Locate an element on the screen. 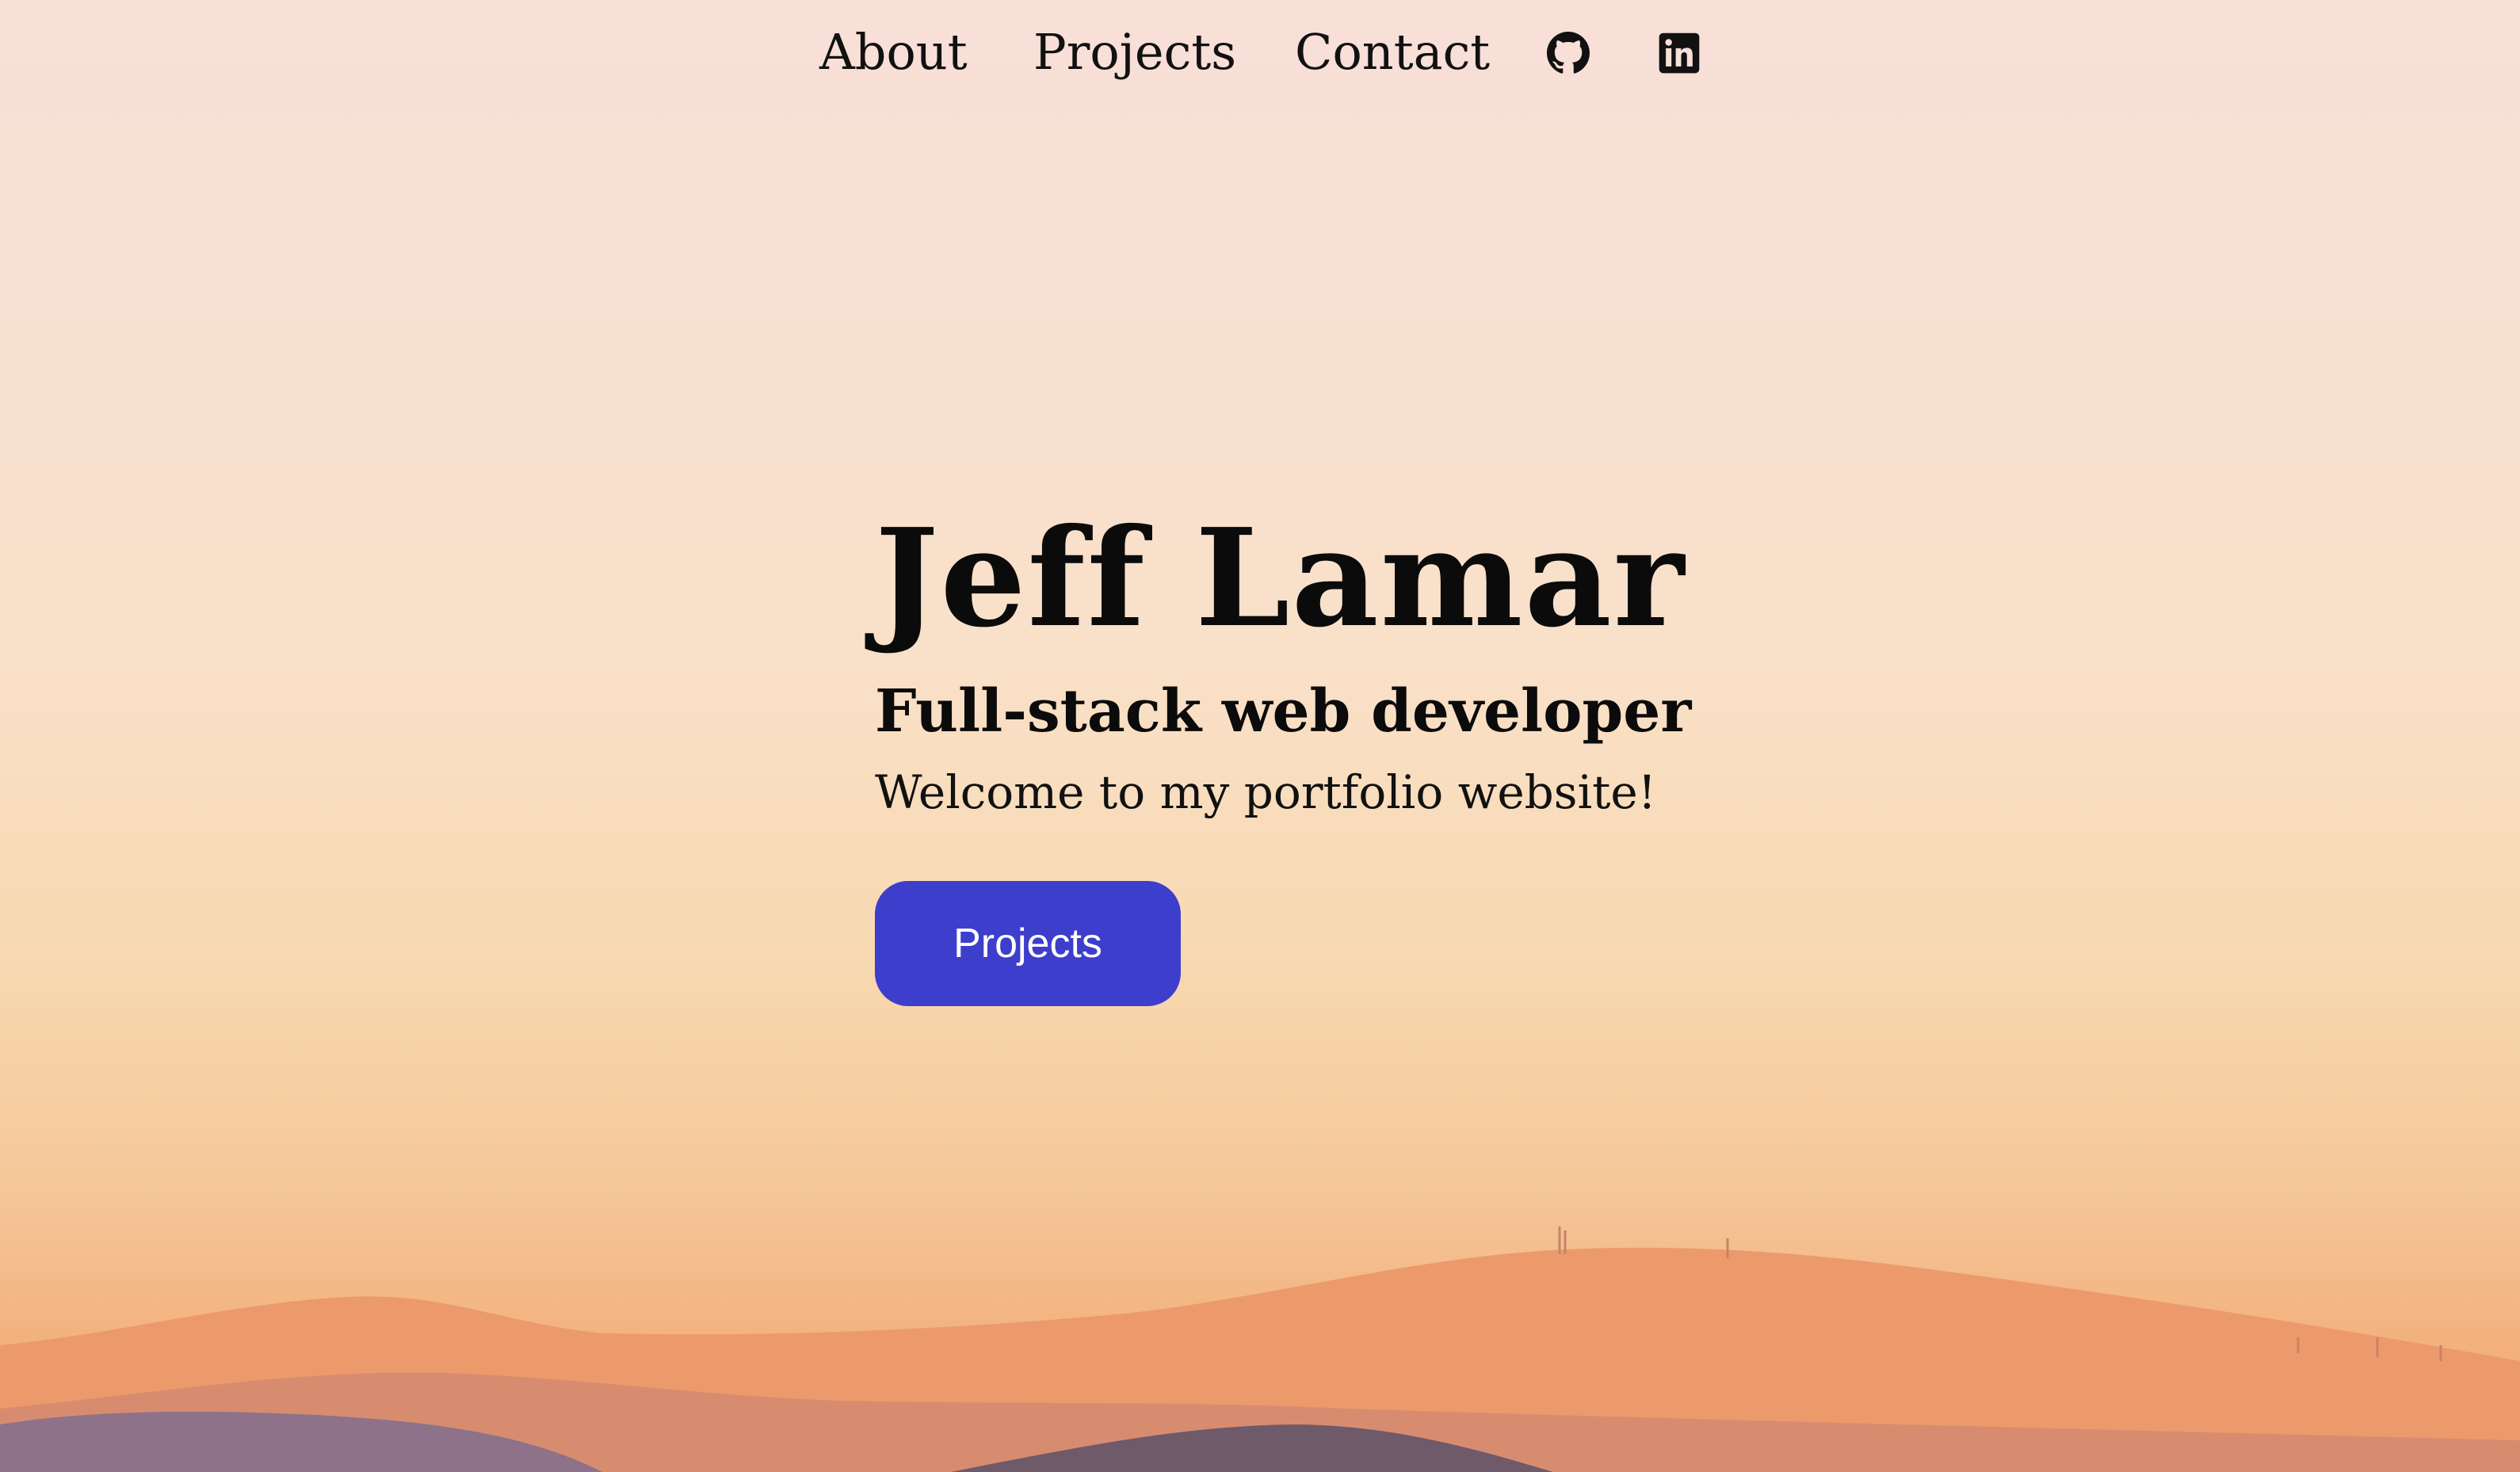  hero-role: Full-stack web developer is located at coordinates (1283, 711).